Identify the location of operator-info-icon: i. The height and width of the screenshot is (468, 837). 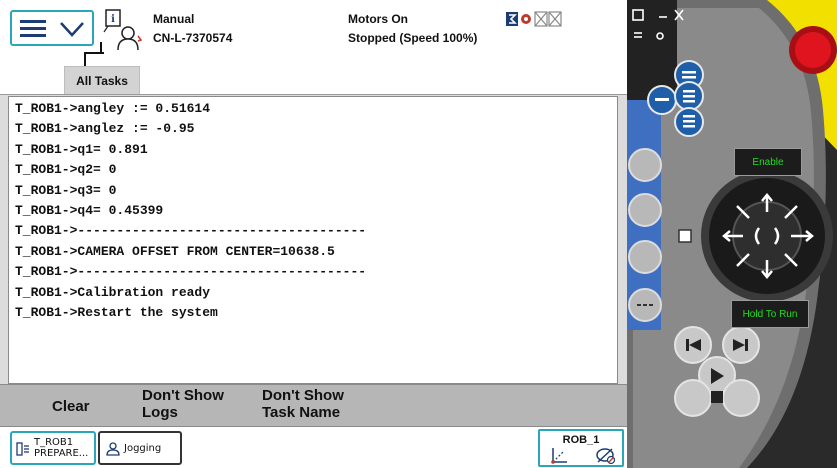
(122, 30).